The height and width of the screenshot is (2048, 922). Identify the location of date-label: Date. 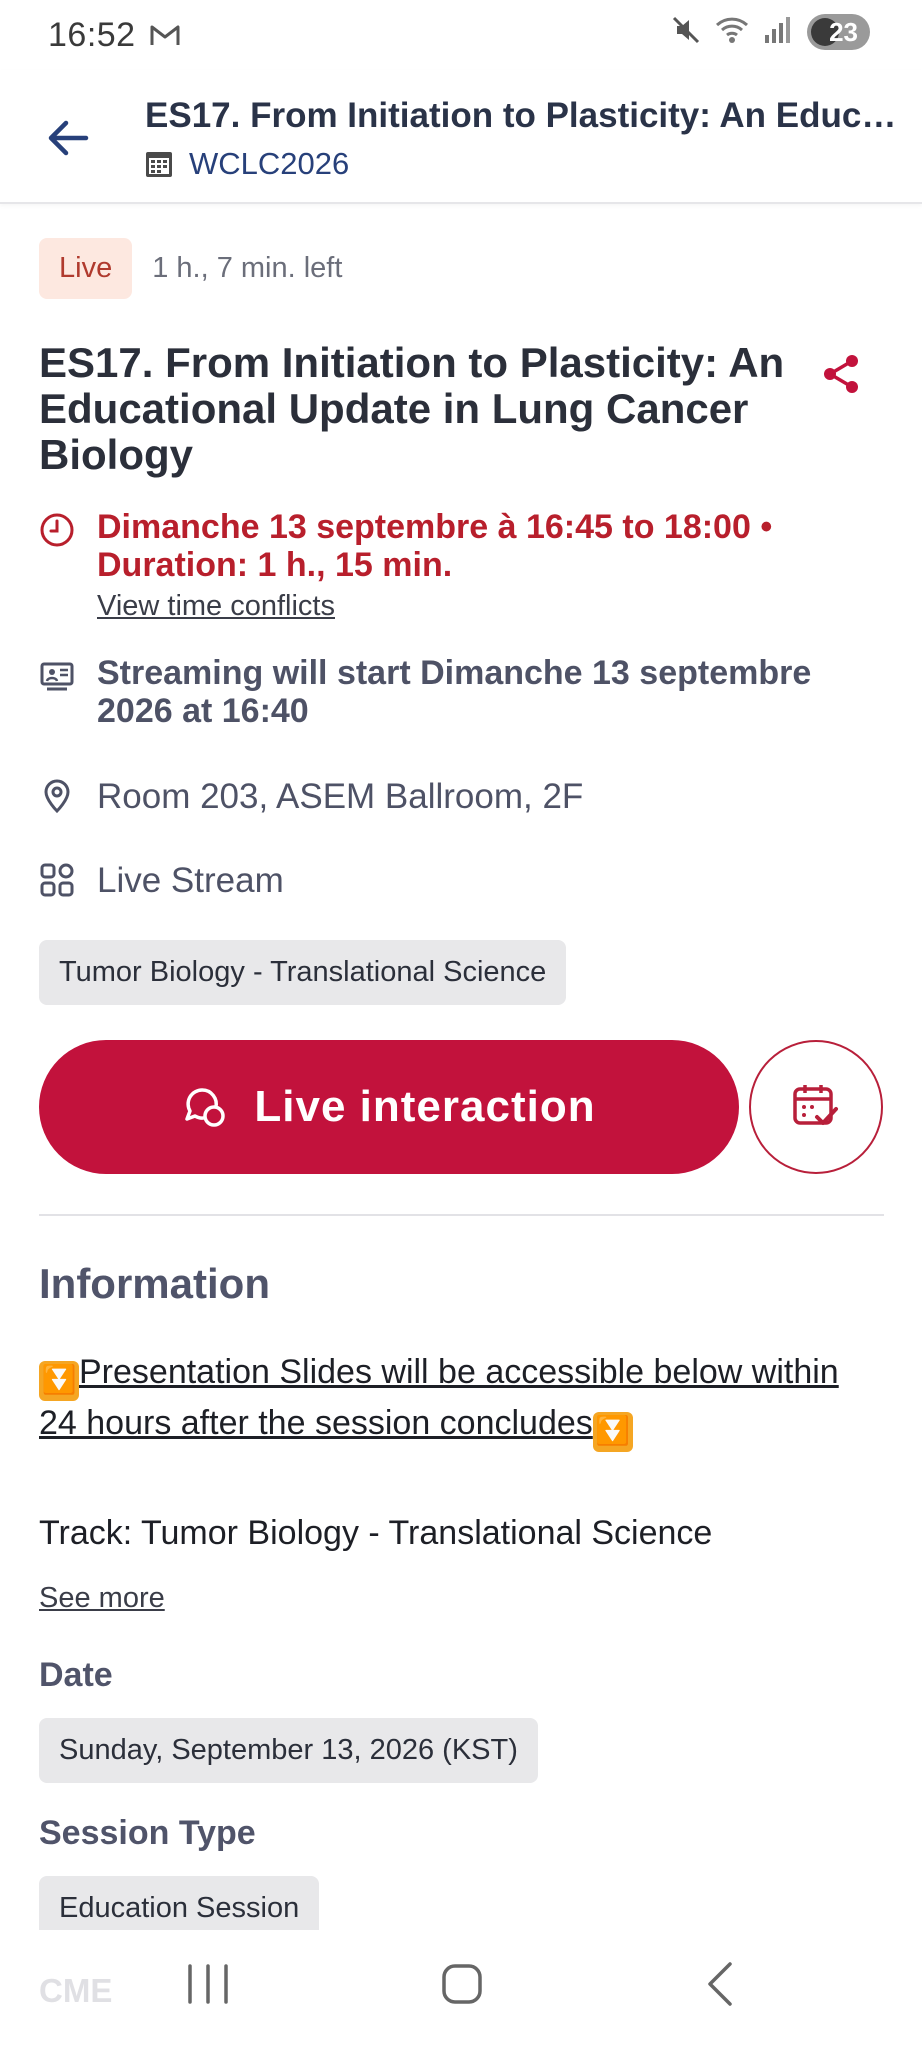
(76, 1675).